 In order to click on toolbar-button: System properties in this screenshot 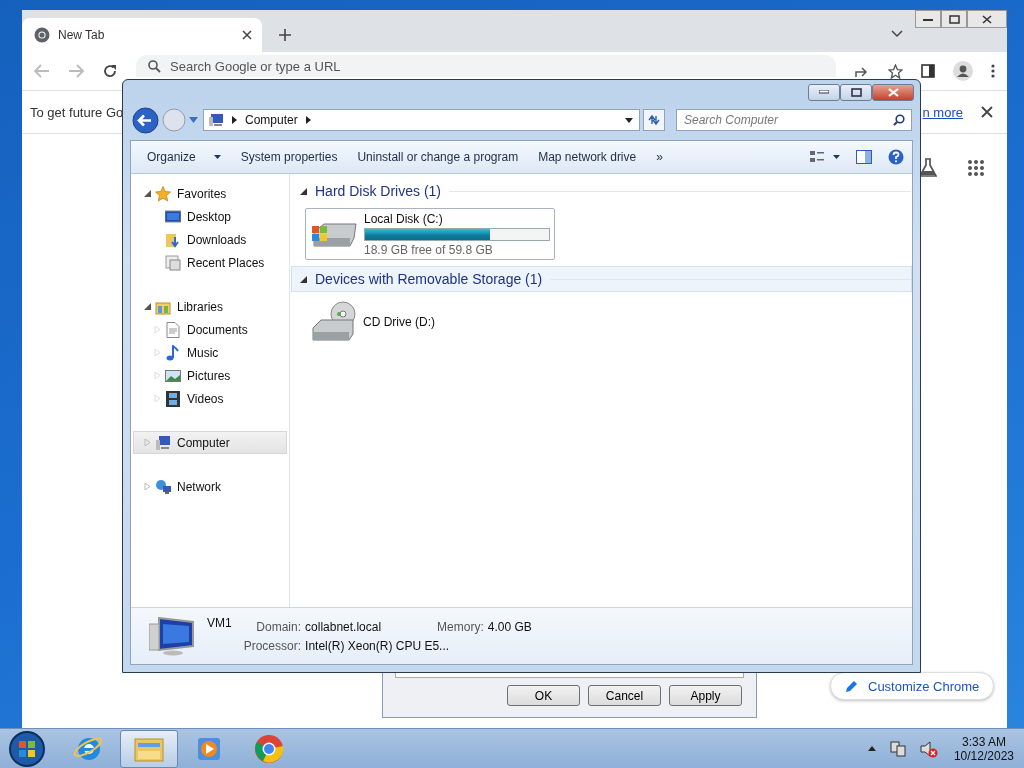, I will do `click(289, 157)`.